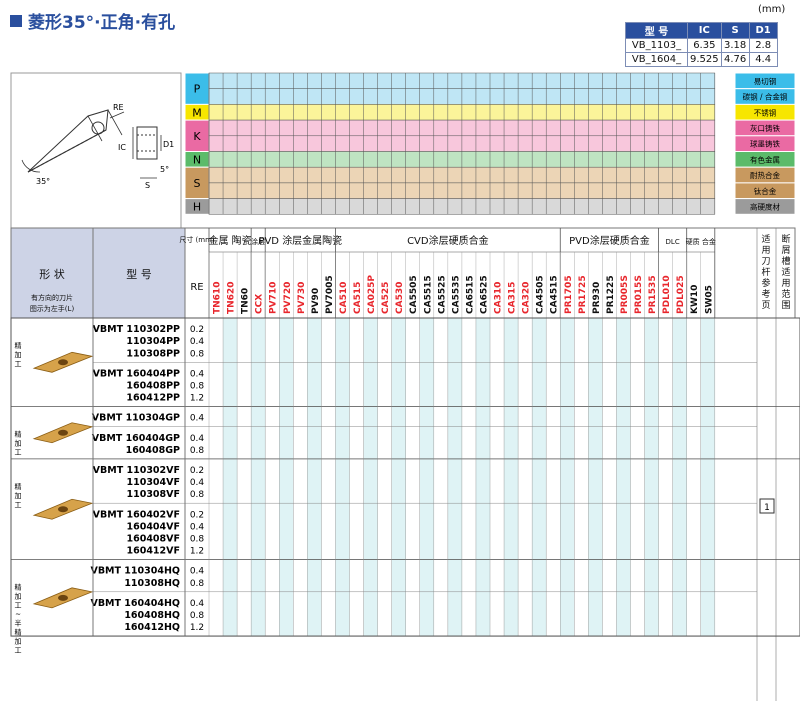  I want to click on chip-label-char: 断, so click(785, 239).